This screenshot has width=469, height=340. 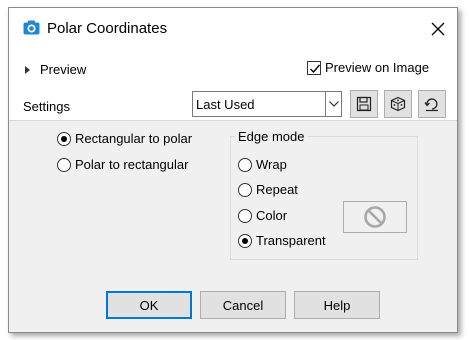 I want to click on preview-on-image-label: Preview on Image, so click(x=377, y=67).